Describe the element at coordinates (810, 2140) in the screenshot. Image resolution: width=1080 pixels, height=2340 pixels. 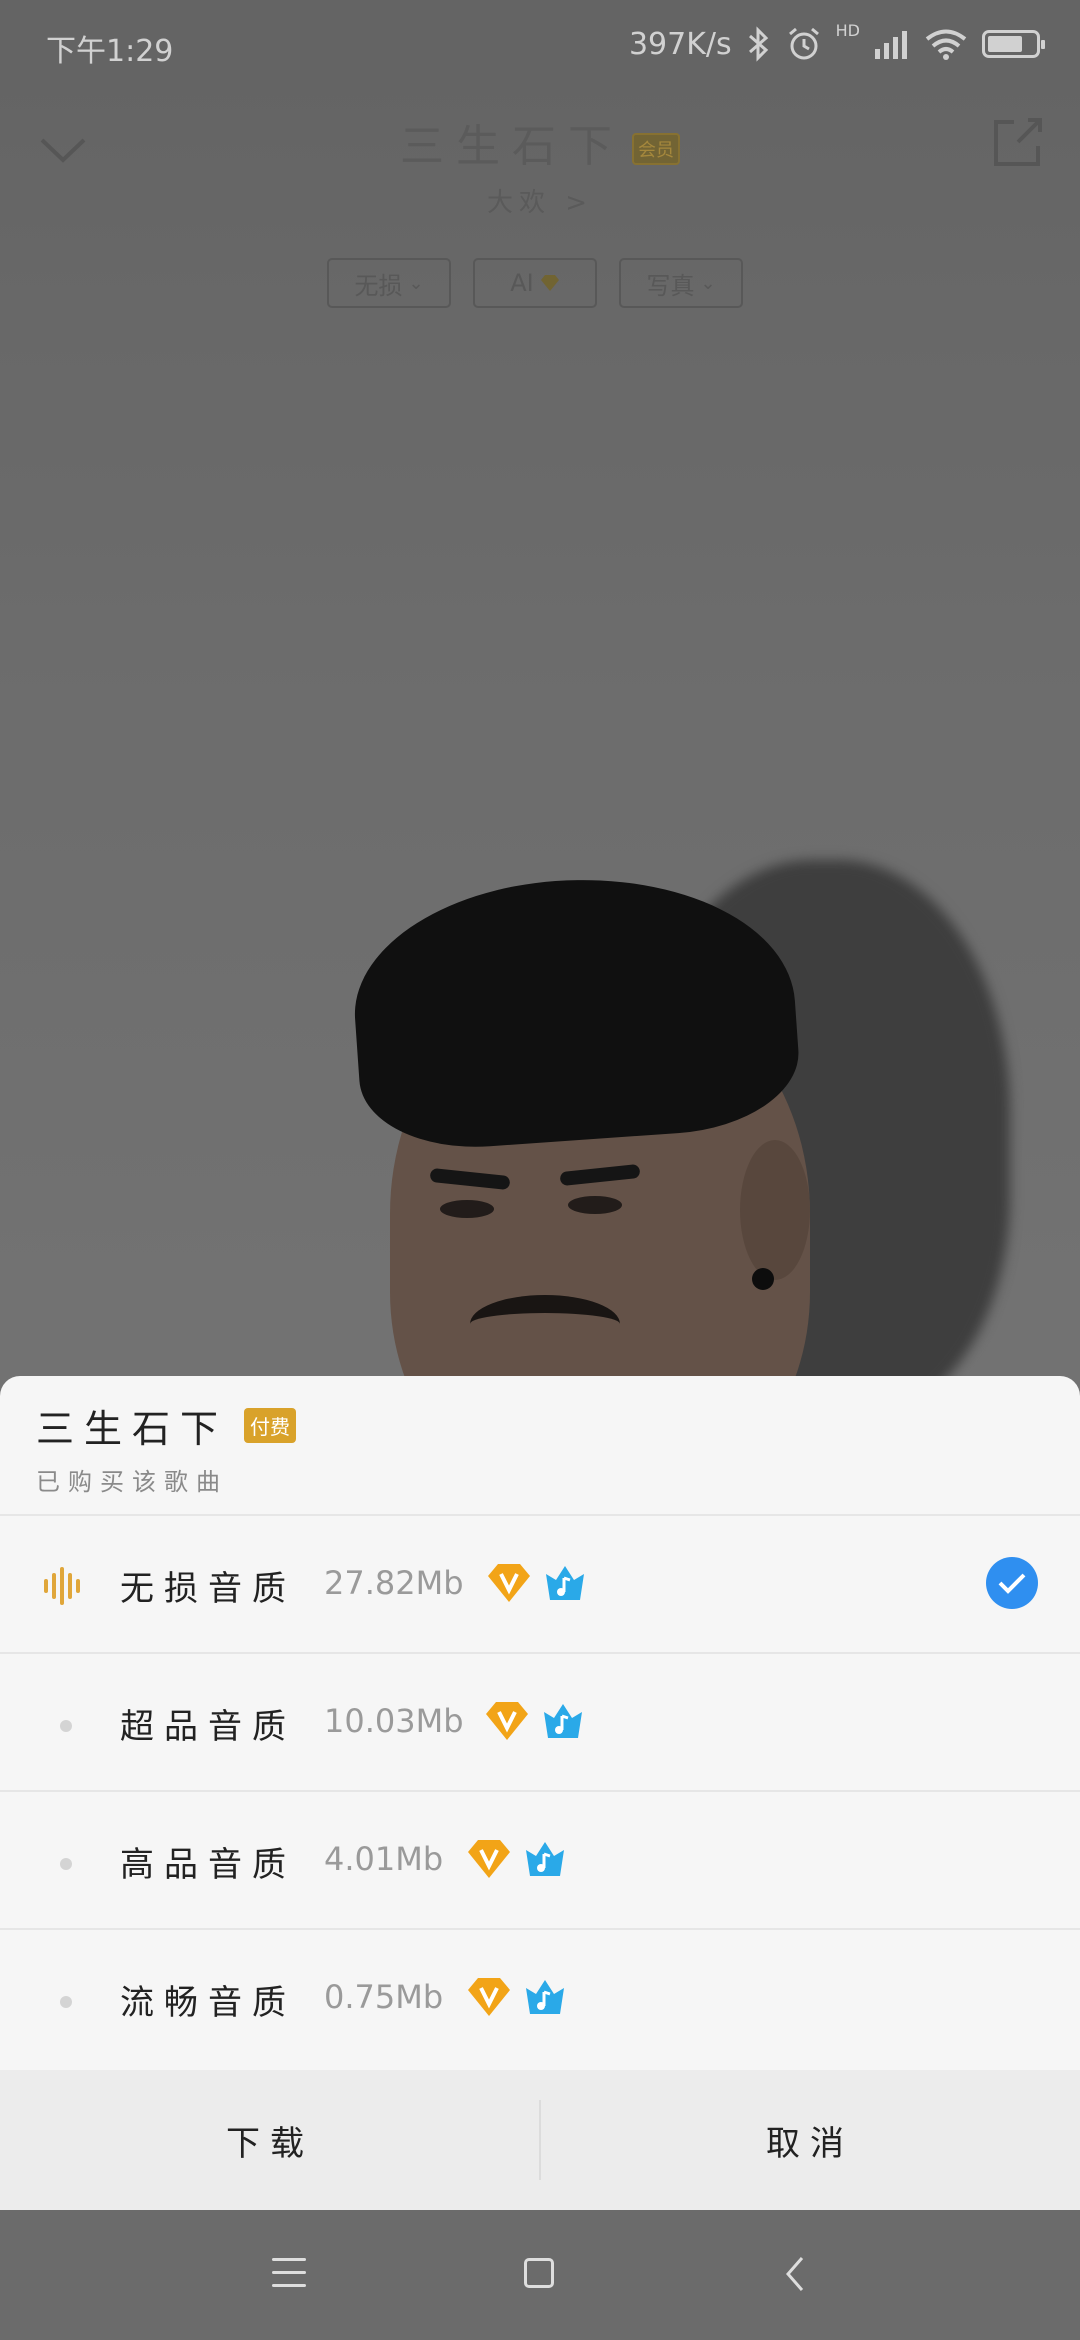
I see `cancel-button: 取消` at that location.